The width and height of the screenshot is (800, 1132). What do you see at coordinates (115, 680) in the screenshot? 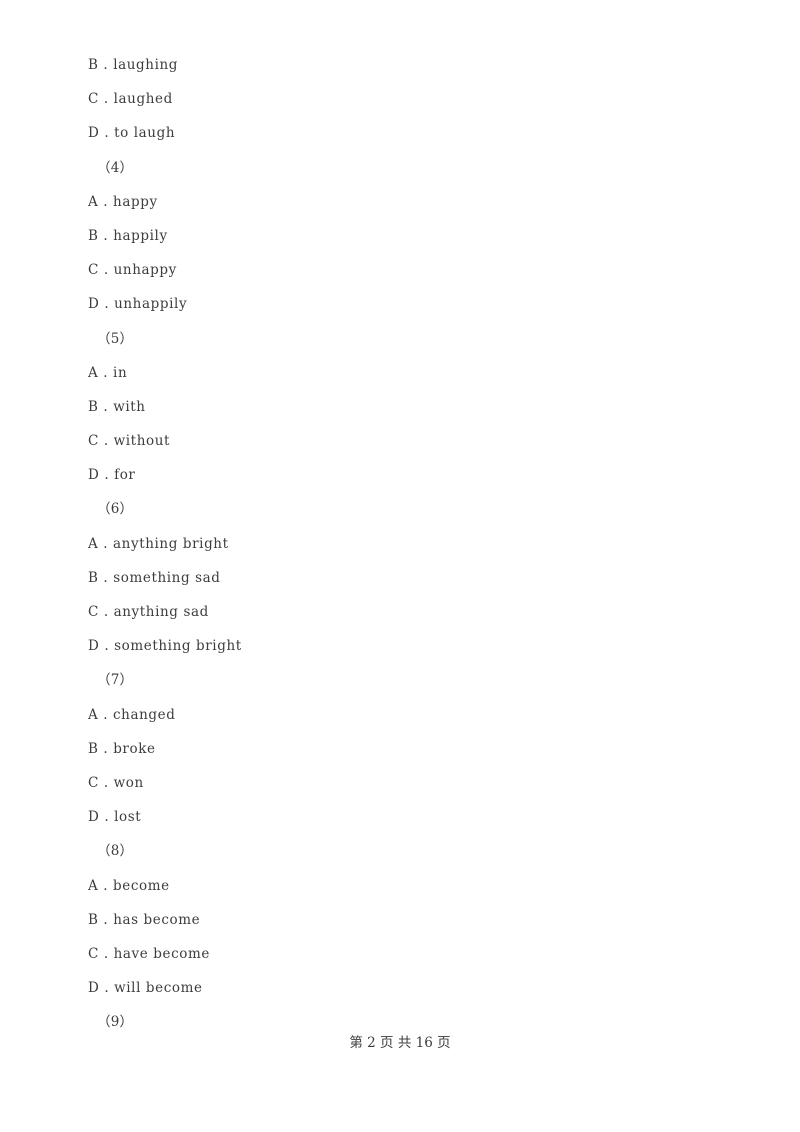
I see `question-number: （7）` at bounding box center [115, 680].